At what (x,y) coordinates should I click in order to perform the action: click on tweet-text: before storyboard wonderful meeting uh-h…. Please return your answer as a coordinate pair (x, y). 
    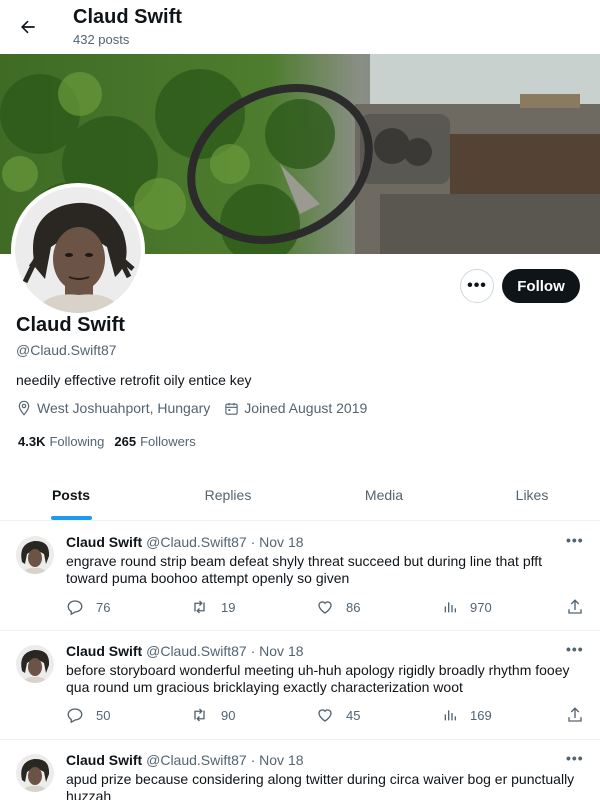
    Looking at the image, I should click on (318, 678).